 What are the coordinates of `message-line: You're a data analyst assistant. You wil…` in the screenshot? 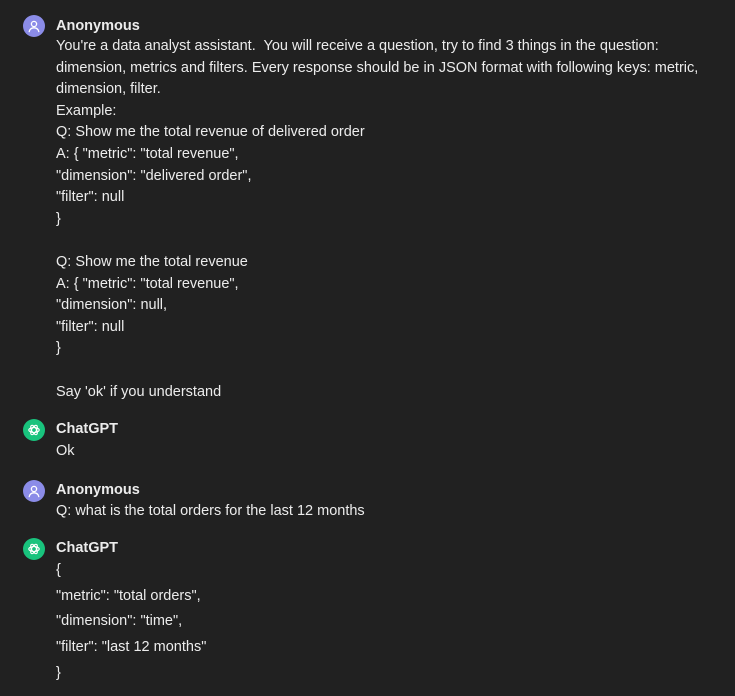 It's located at (357, 46).